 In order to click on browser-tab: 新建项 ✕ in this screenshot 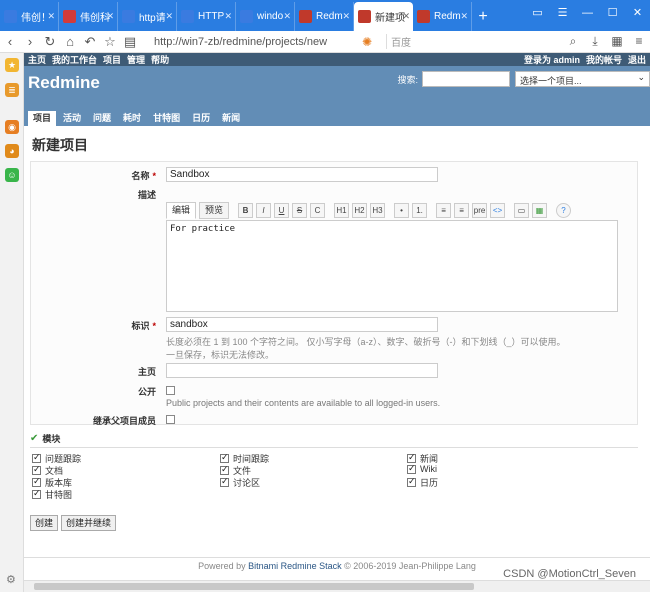, I will do `click(383, 16)`.